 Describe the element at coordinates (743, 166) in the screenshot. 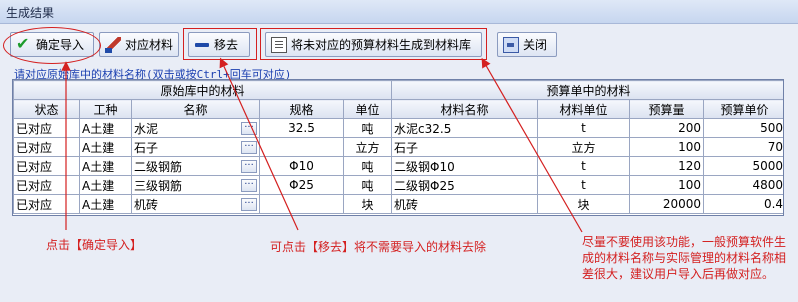

I see `cell-price: 5000` at that location.